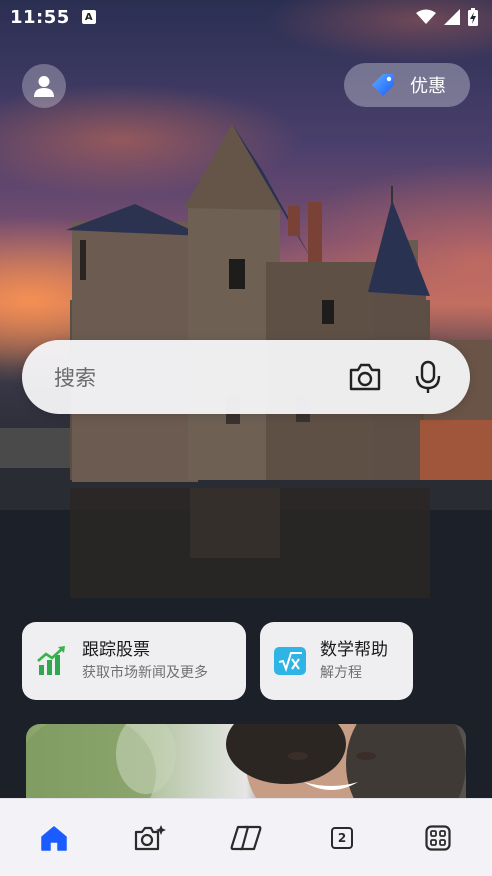  I want to click on price-tag-icon, so click(383, 85).